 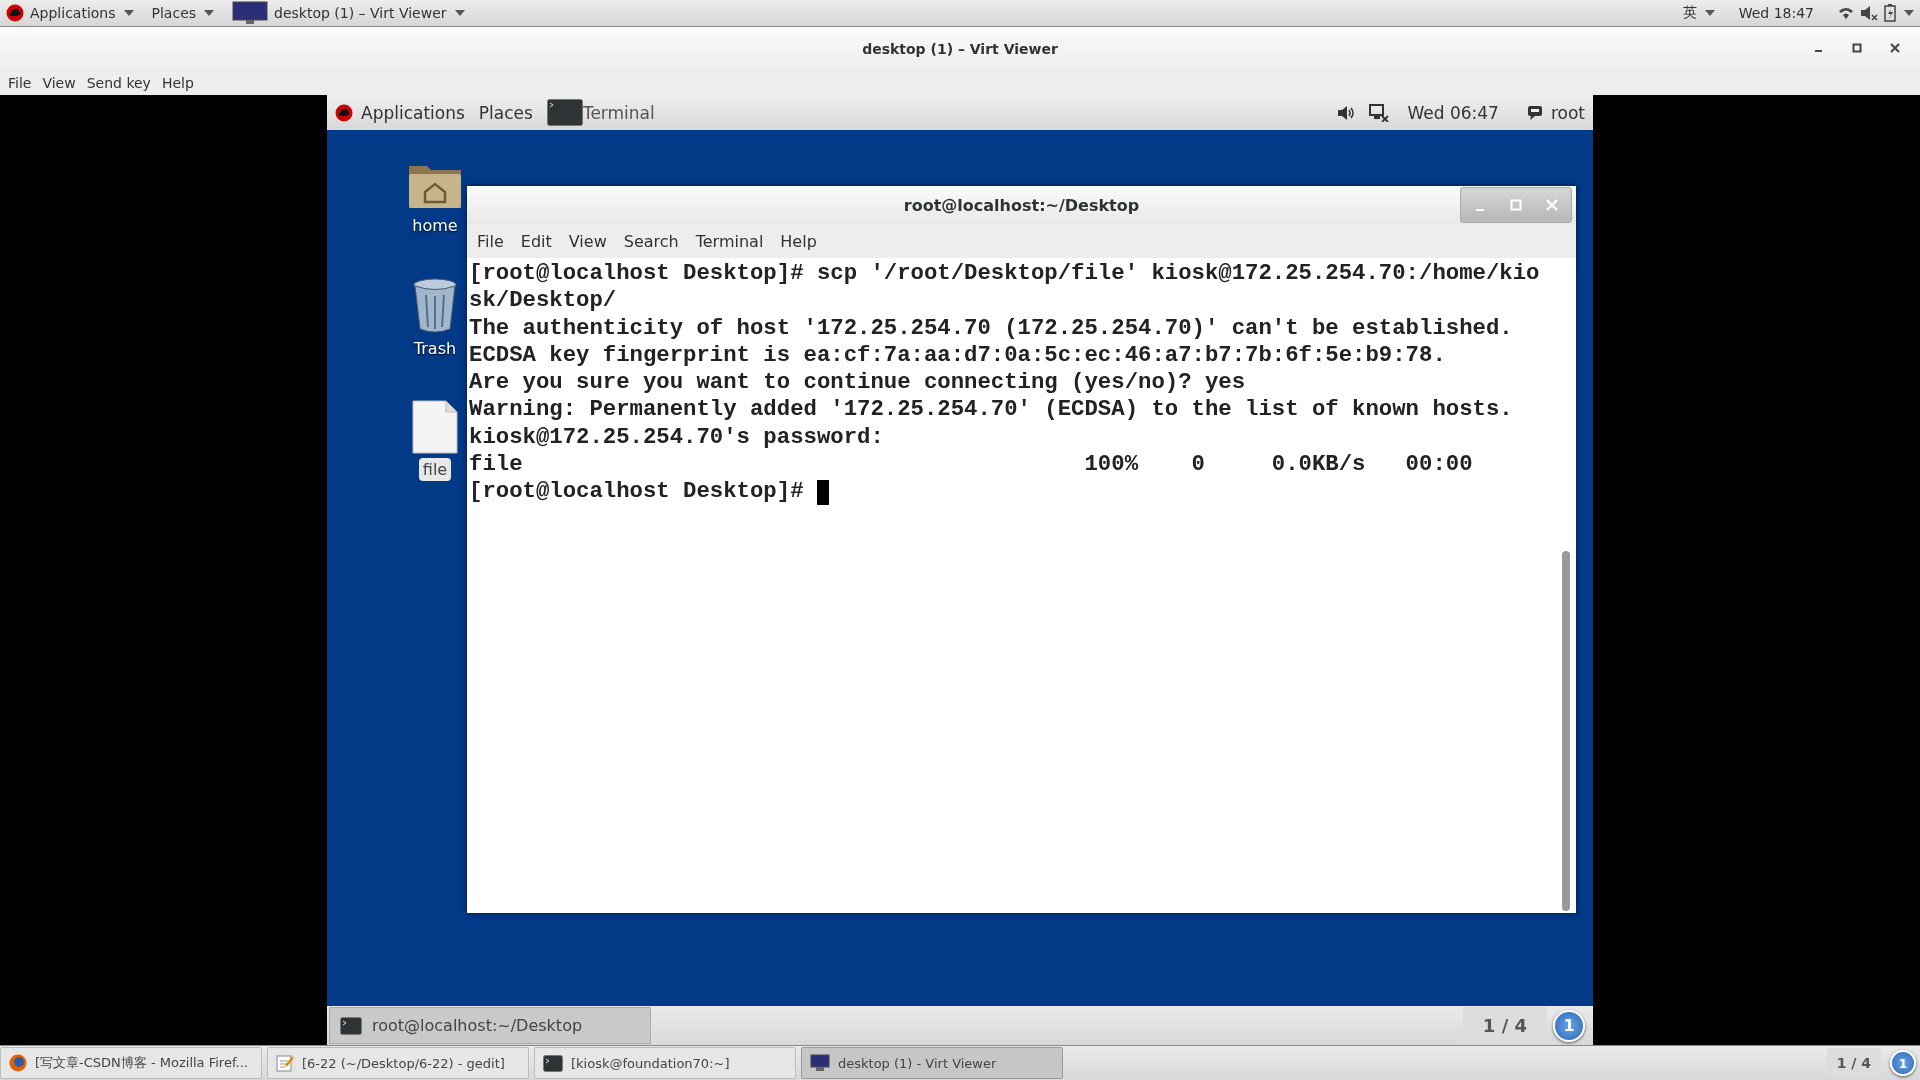 What do you see at coordinates (1890, 13) in the screenshot?
I see `battery-icon` at bounding box center [1890, 13].